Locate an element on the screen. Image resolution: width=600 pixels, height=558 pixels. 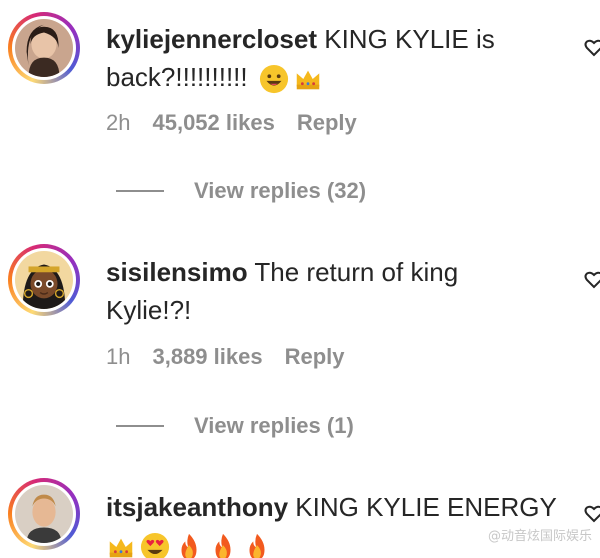
grinning-face-emoji is located at coordinates (274, 79).